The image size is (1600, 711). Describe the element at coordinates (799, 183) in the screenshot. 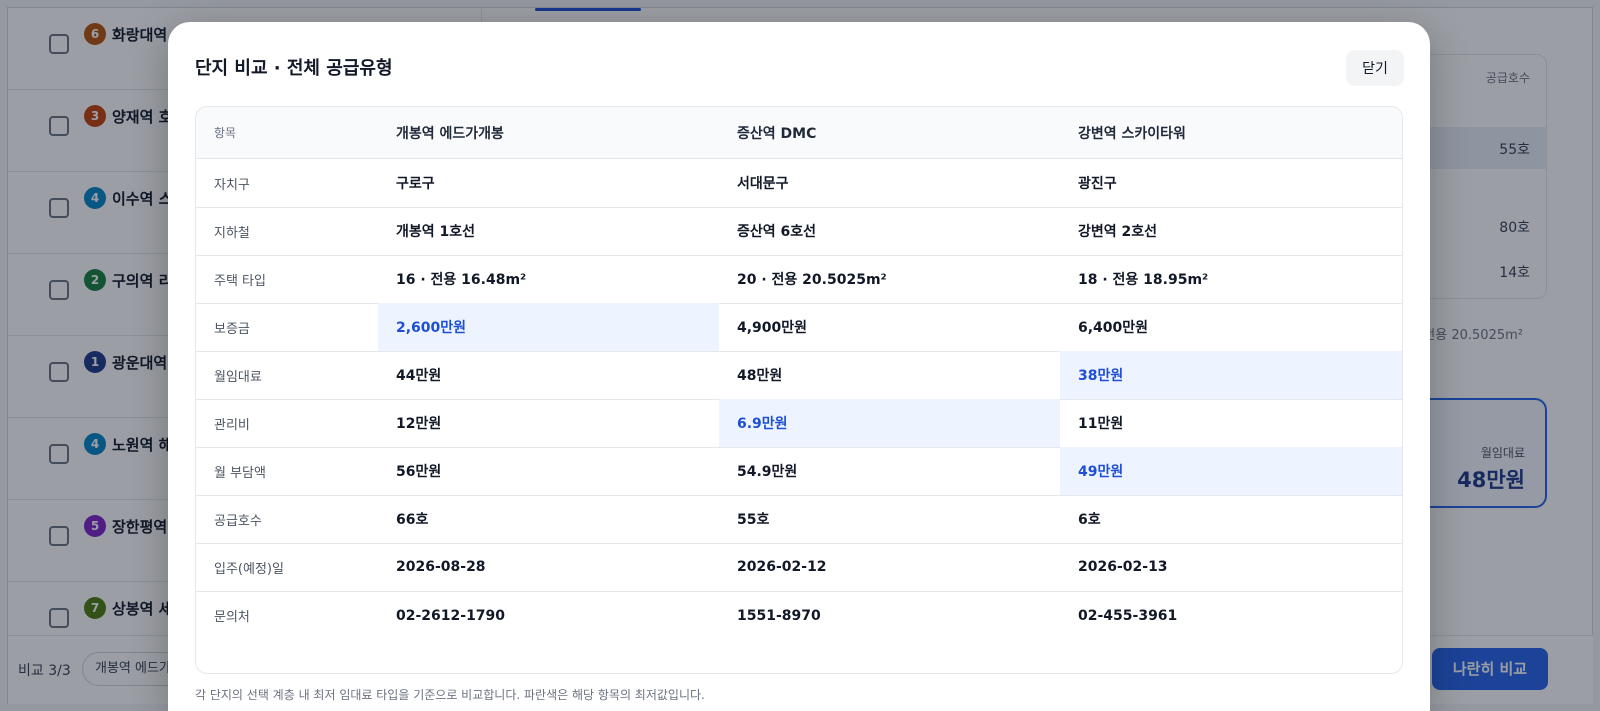

I see `table-row: 자치구 구로구 서대문구 광진구` at that location.